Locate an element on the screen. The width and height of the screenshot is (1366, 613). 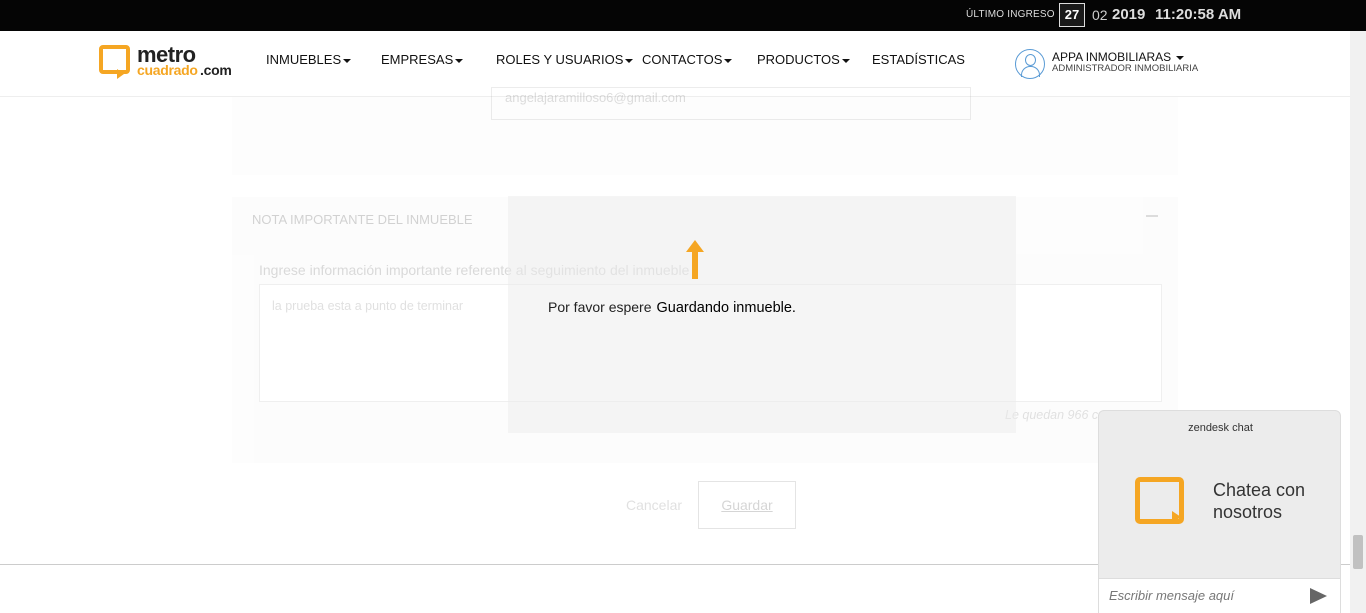
nav-empresas: EMPRESAS is located at coordinates (422, 59).